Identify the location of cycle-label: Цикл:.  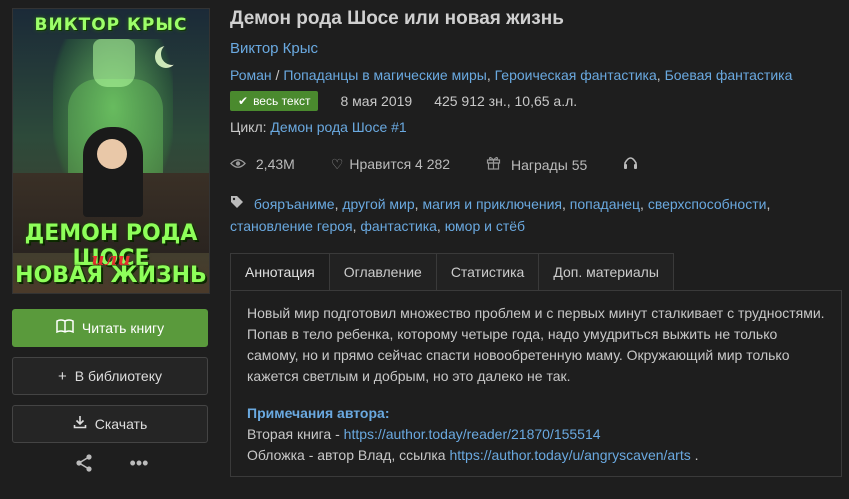
(248, 127).